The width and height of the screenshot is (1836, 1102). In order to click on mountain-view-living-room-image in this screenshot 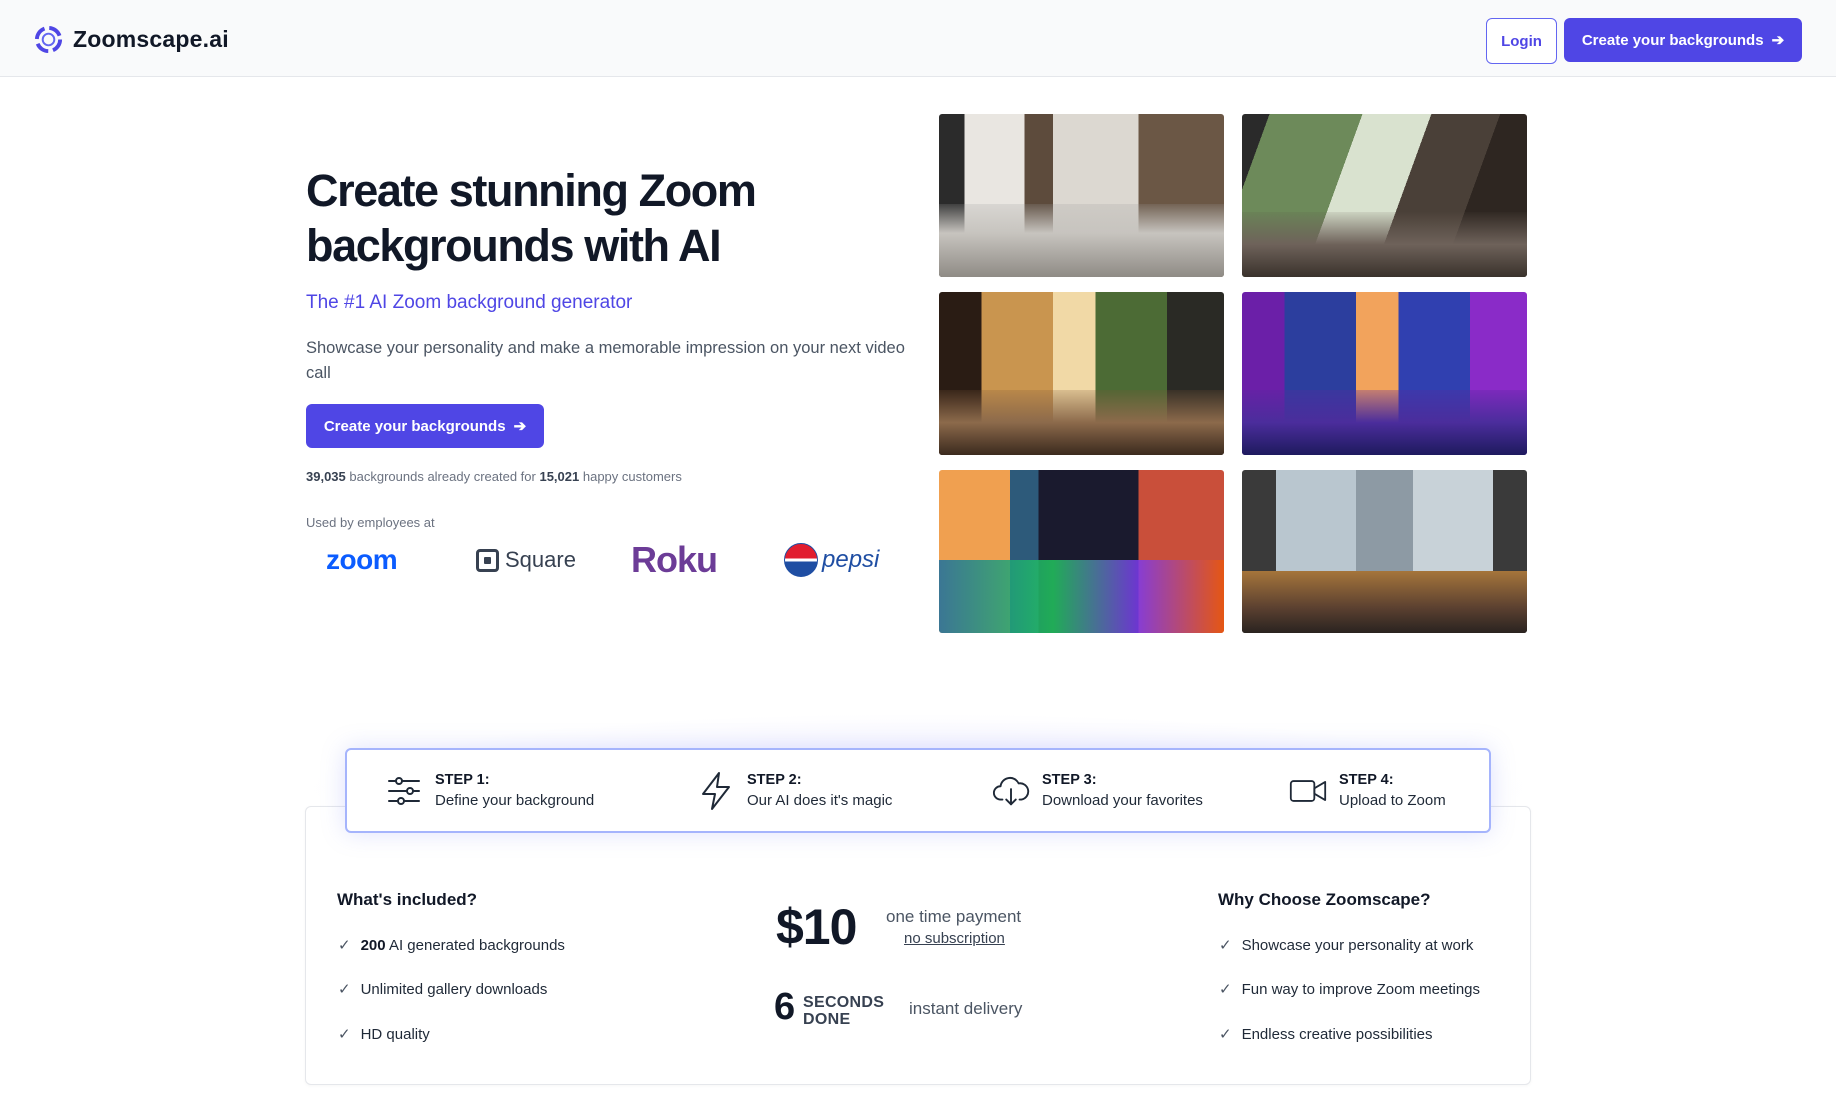, I will do `click(1384, 551)`.